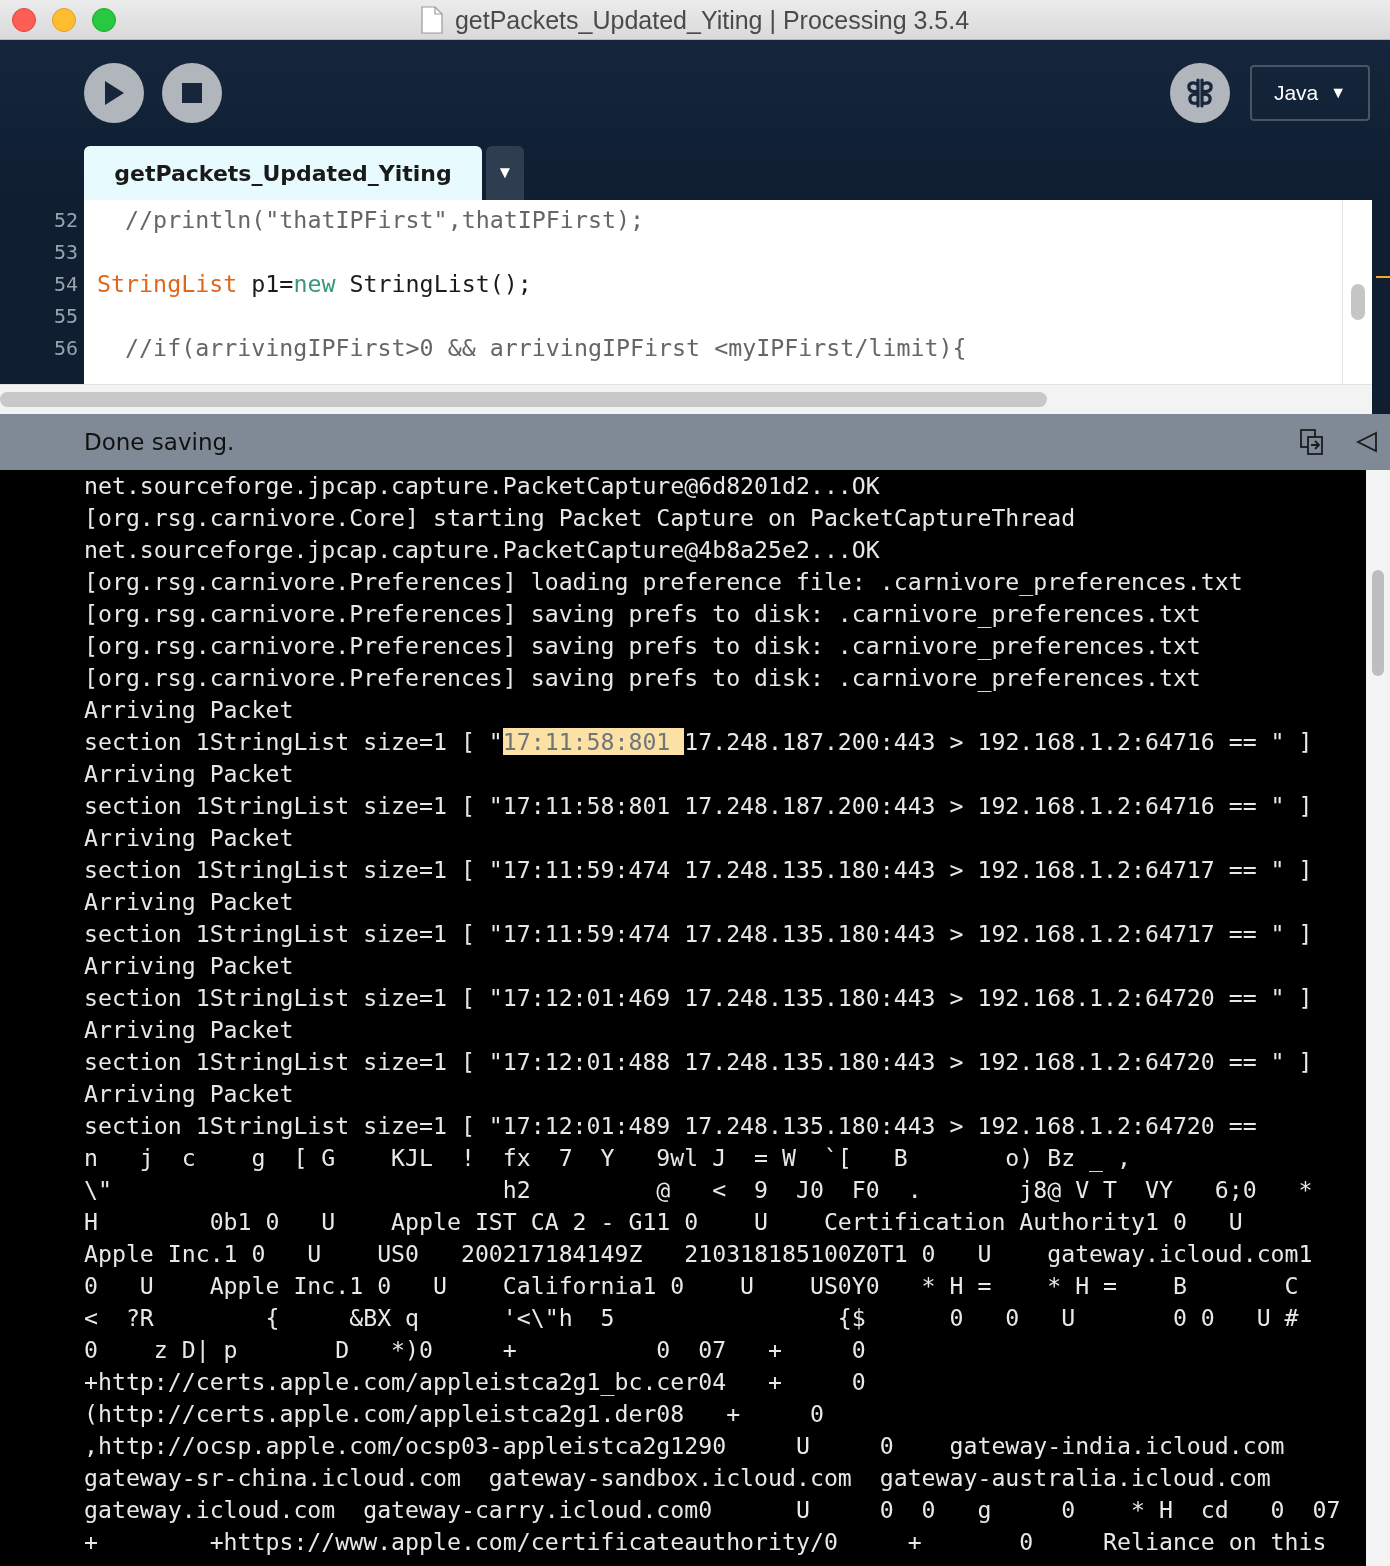 This screenshot has height=1566, width=1390. What do you see at coordinates (1383, 277) in the screenshot?
I see `error-marker` at bounding box center [1383, 277].